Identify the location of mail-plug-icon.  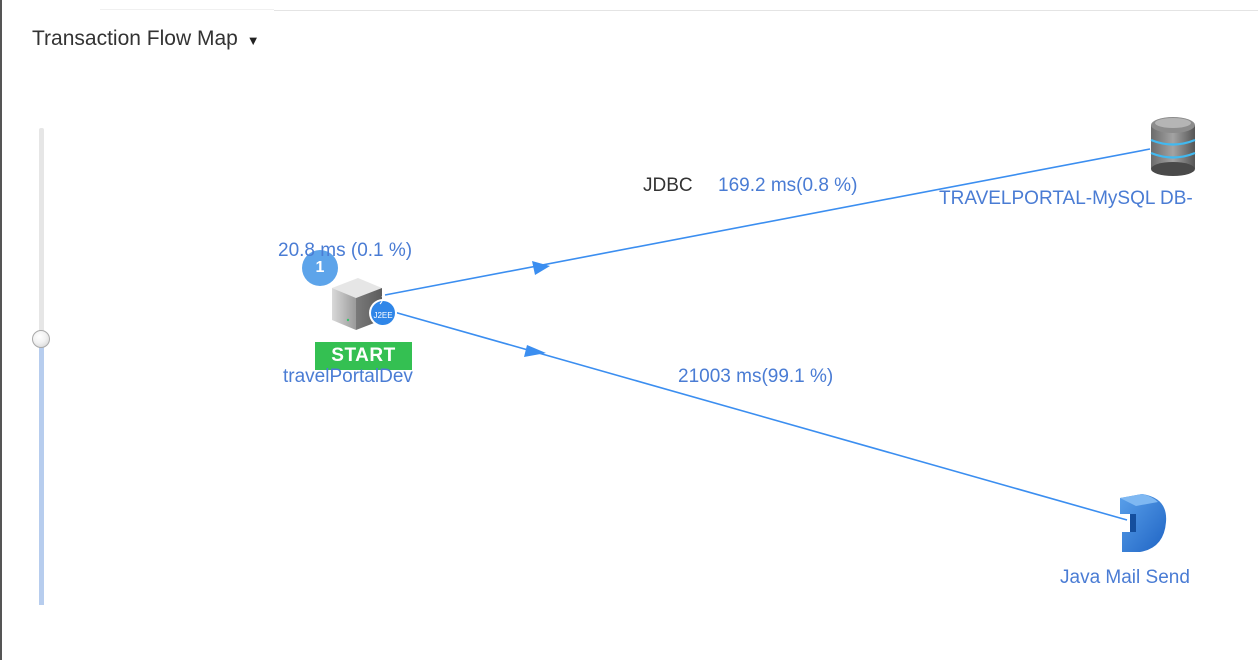
(1143, 523).